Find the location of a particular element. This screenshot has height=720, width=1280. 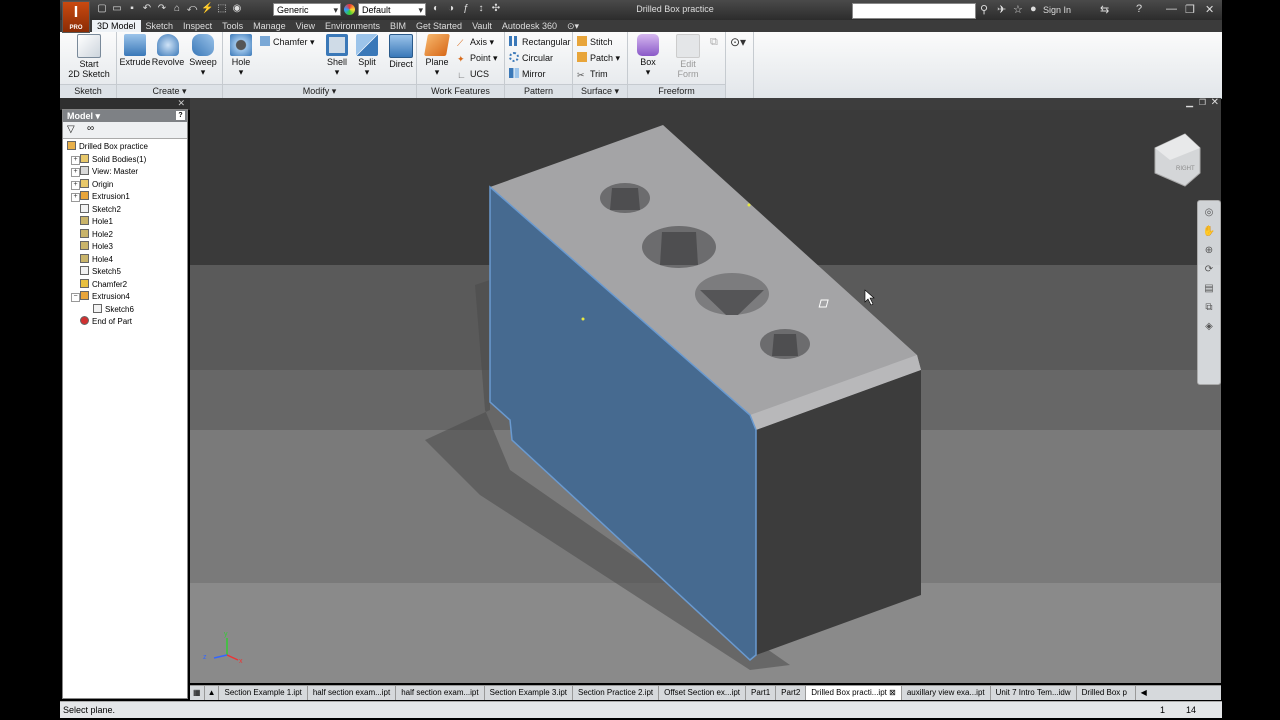

chamfer-button: Chamfer ▾ is located at coordinates (287, 42).